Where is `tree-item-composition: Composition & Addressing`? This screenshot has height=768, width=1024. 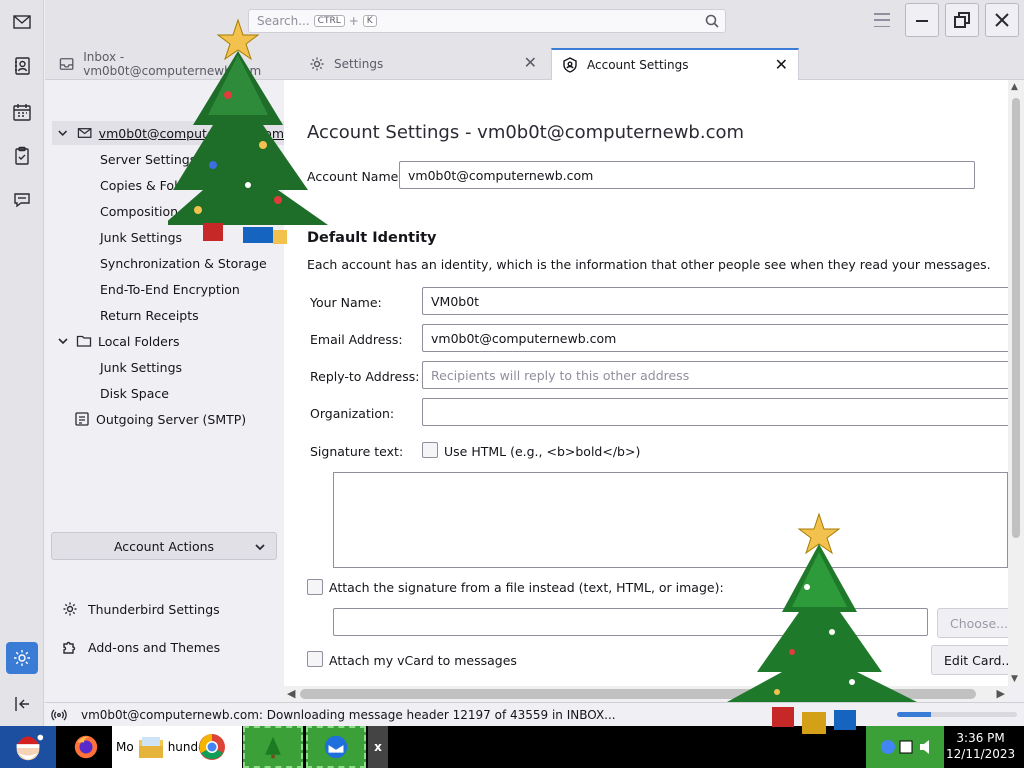 tree-item-composition: Composition & Addressing is located at coordinates (182, 211).